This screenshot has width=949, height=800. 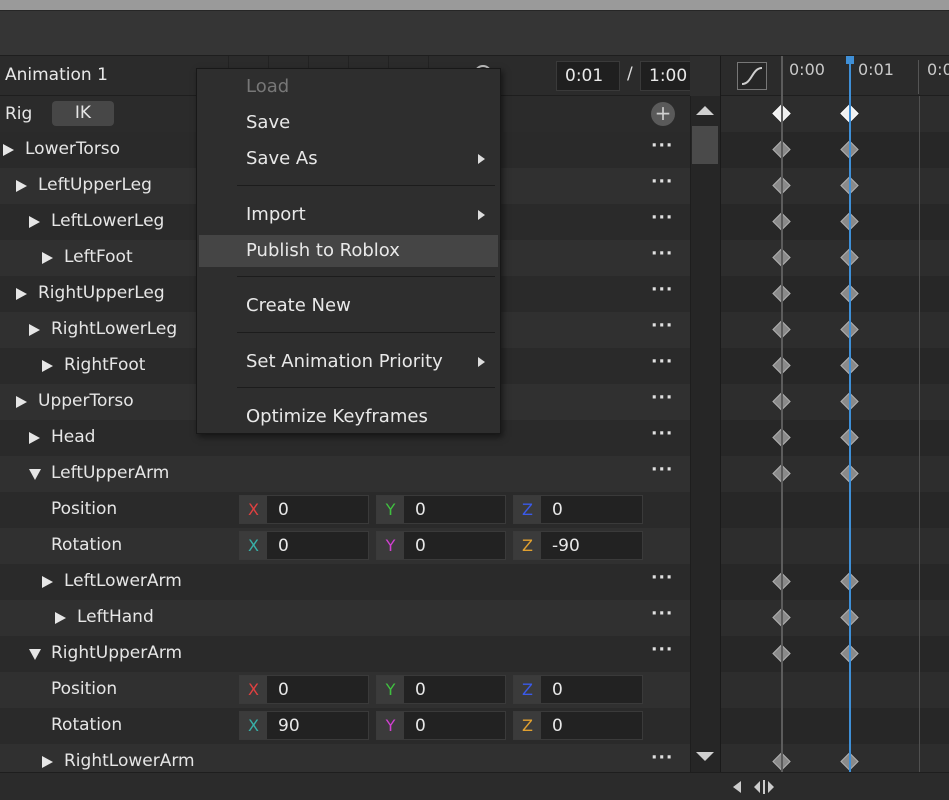 I want to click on joint-label: LeftUpperLeg, so click(x=95, y=185).